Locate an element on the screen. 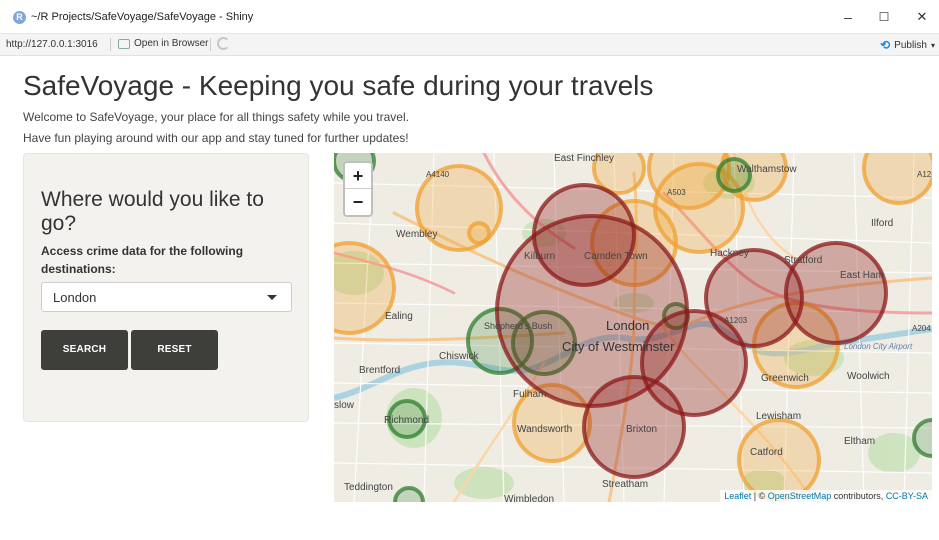  label-a503: A503 is located at coordinates (676, 192).